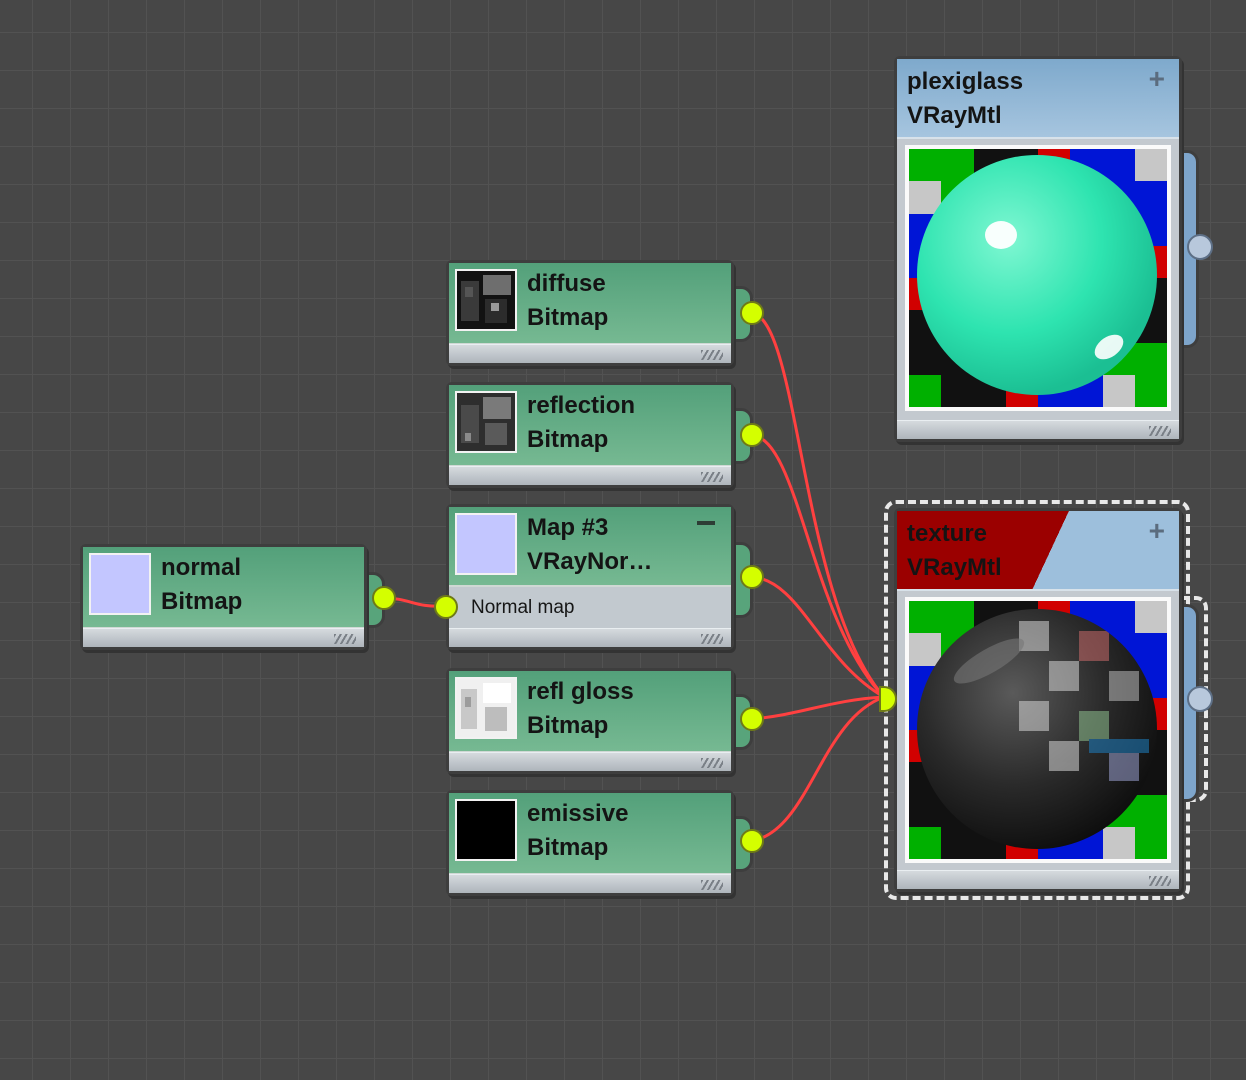 The image size is (1246, 1080). What do you see at coordinates (965, 81) in the screenshot?
I see `material-name: plexiglass` at bounding box center [965, 81].